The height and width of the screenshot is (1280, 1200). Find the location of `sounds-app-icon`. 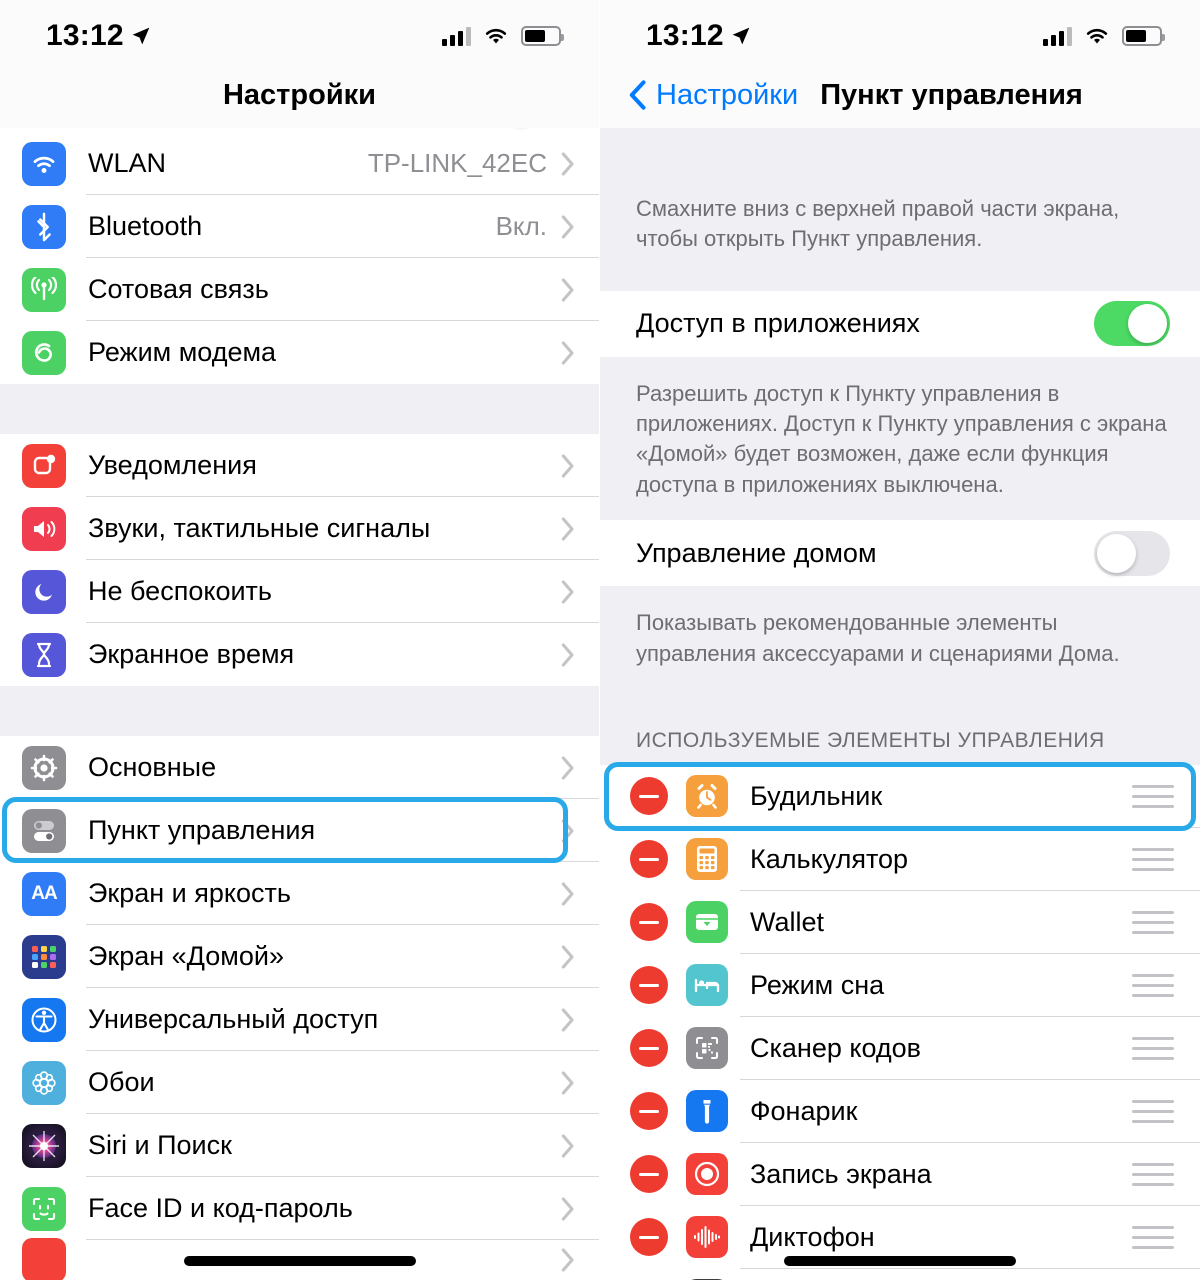

sounds-app-icon is located at coordinates (44, 528).